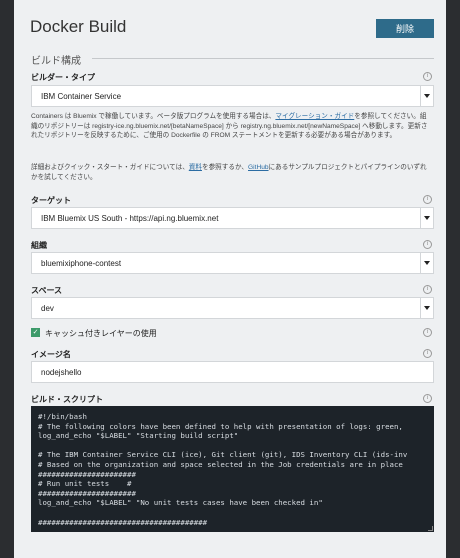 The width and height of the screenshot is (460, 558). I want to click on space-value: dev, so click(47, 308).